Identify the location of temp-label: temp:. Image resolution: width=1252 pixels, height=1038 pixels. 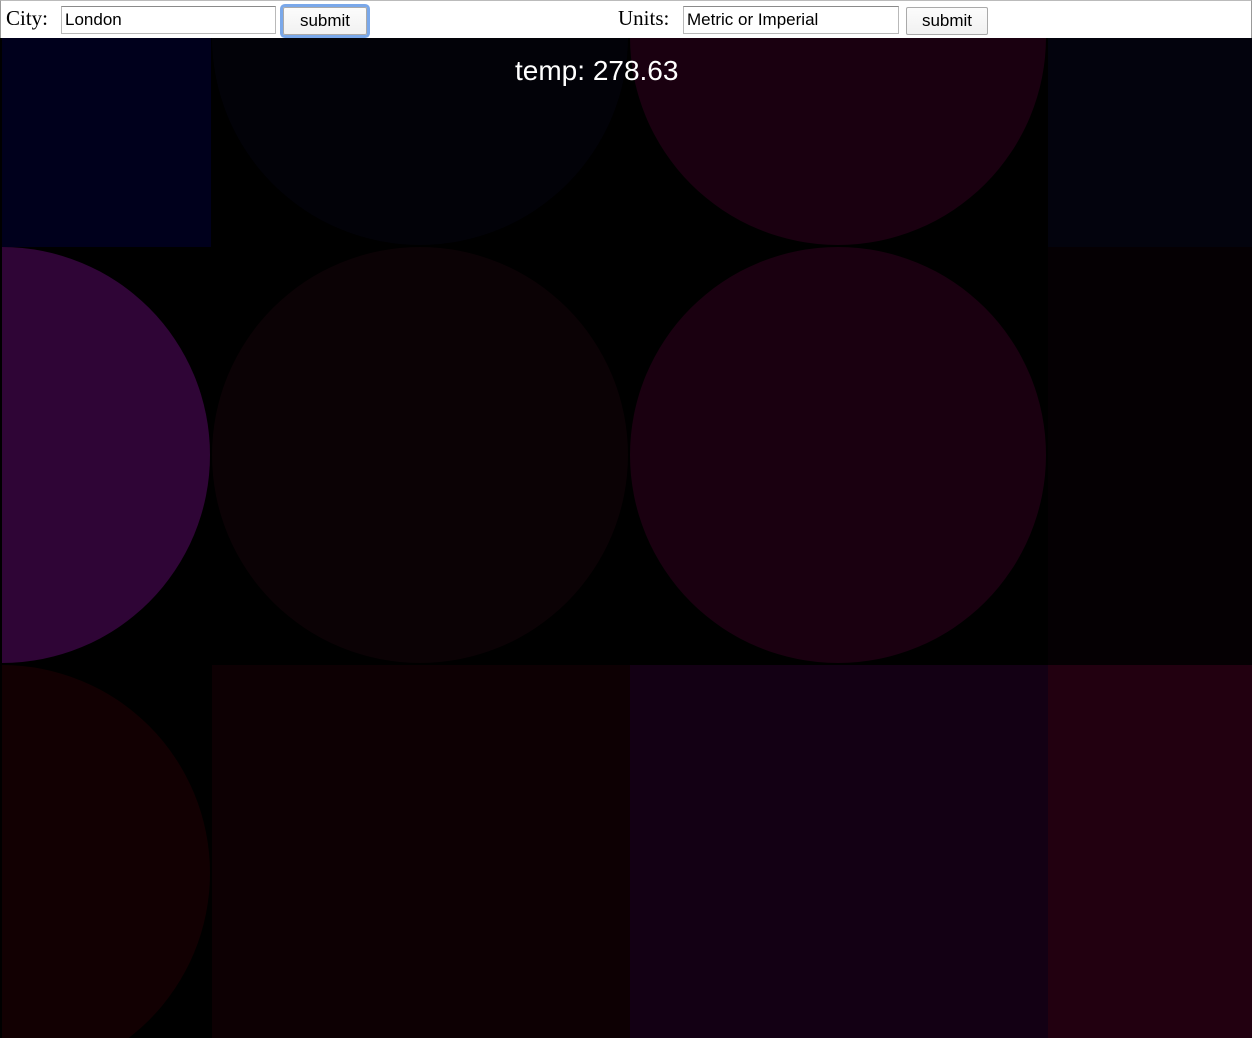
(550, 70).